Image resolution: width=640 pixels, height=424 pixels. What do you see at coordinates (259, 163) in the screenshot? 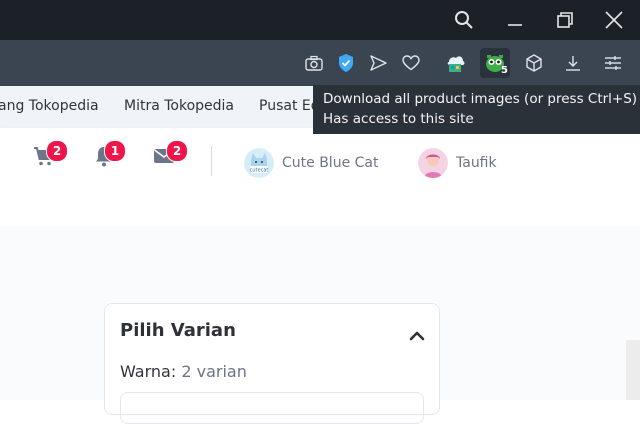
I see `shop-avatar: cutecat` at bounding box center [259, 163].